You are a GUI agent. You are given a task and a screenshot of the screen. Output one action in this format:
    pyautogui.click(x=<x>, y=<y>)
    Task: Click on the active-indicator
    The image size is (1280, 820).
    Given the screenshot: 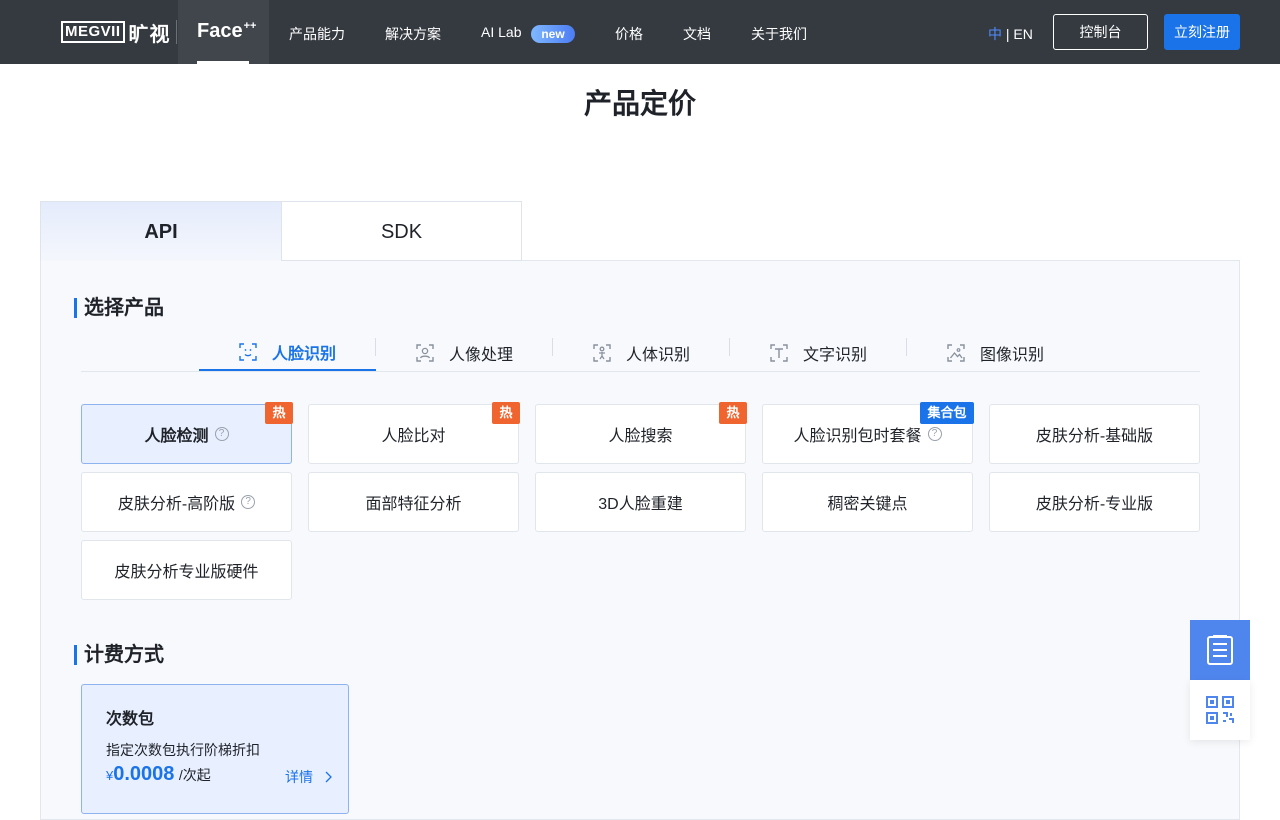 What is the action you would take?
    pyautogui.click(x=223, y=62)
    